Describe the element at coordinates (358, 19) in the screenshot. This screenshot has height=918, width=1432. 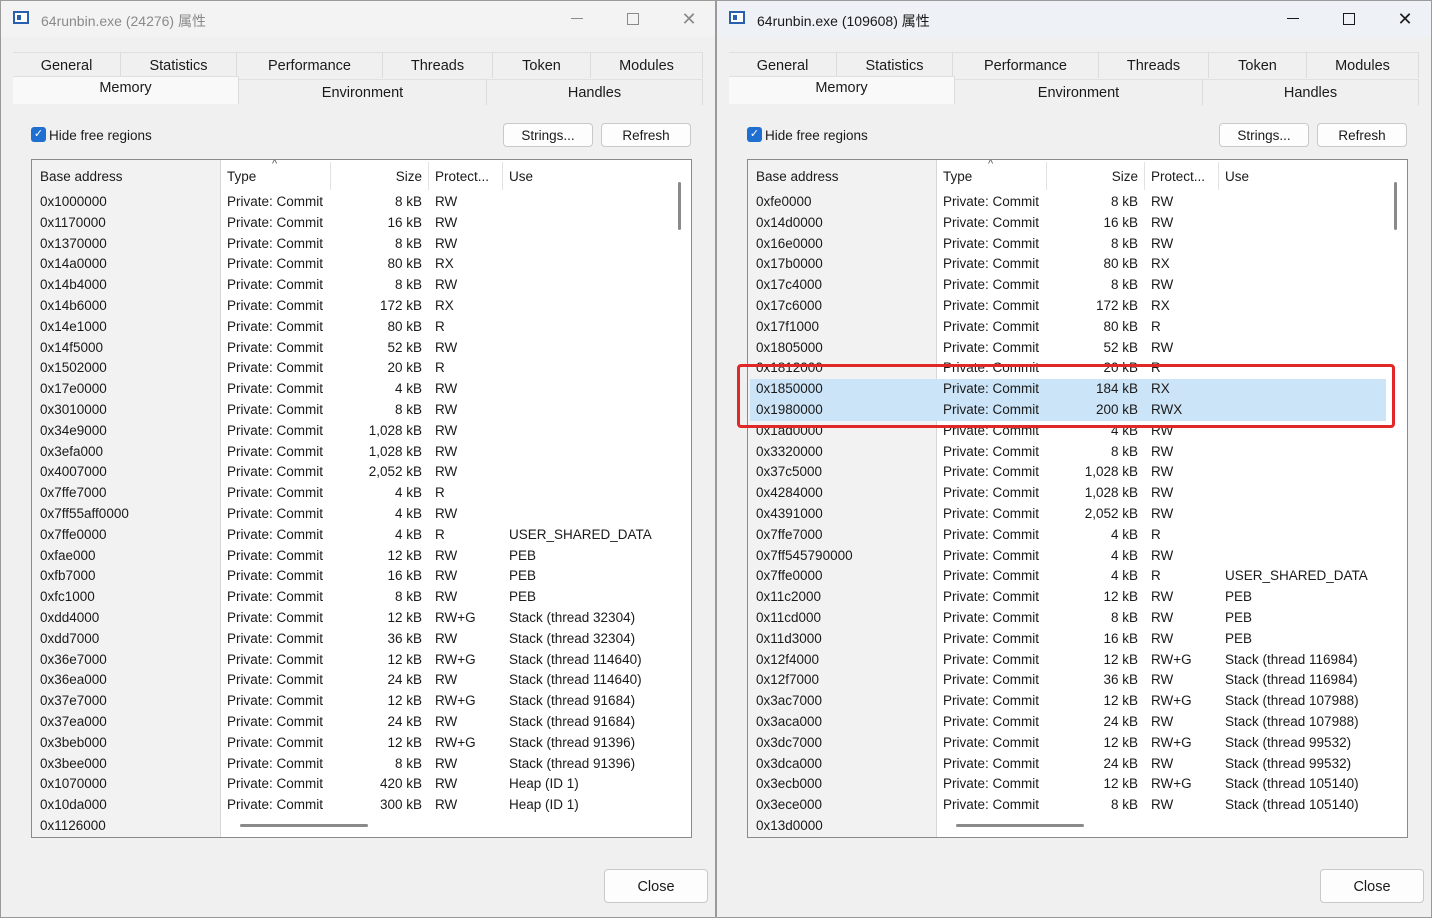
I see `title-bar: 64runbin.exe (24276) 属性 ✕` at that location.